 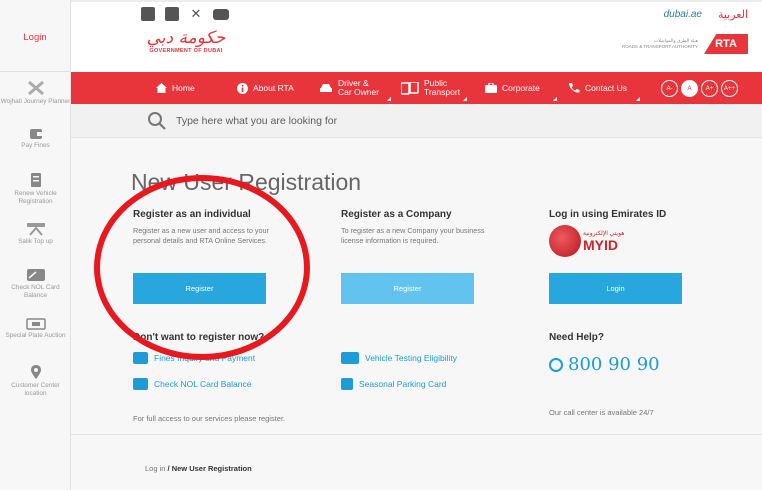 I want to click on bus-icon, so click(x=410, y=88).